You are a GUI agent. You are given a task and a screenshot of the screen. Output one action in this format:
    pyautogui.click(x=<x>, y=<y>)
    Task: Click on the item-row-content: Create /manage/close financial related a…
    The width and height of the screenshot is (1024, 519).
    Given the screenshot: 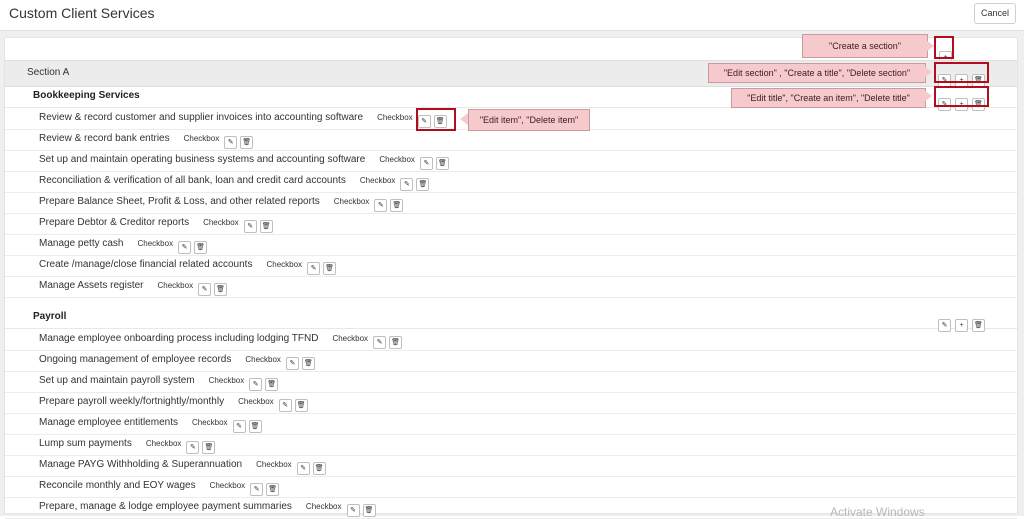 What is the action you would take?
    pyautogui.click(x=189, y=267)
    